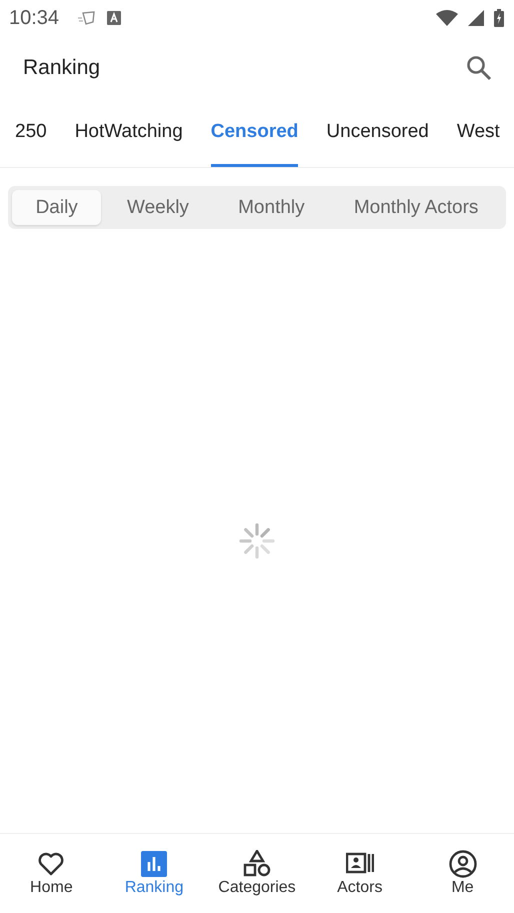 The width and height of the screenshot is (514, 913). I want to click on category-tab: HotWatching, so click(128, 133).